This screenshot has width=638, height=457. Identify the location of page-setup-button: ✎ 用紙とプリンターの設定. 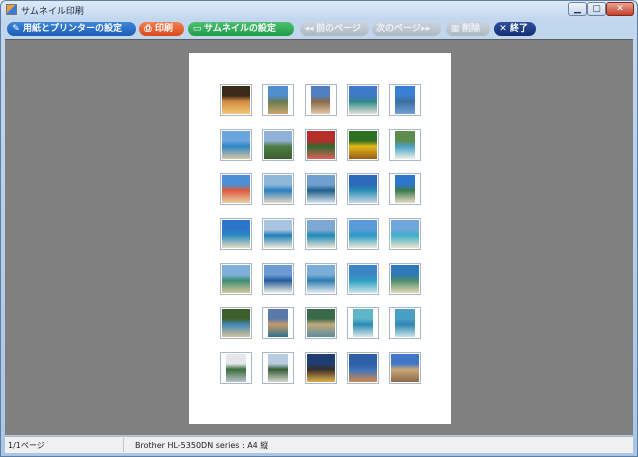
(71, 29).